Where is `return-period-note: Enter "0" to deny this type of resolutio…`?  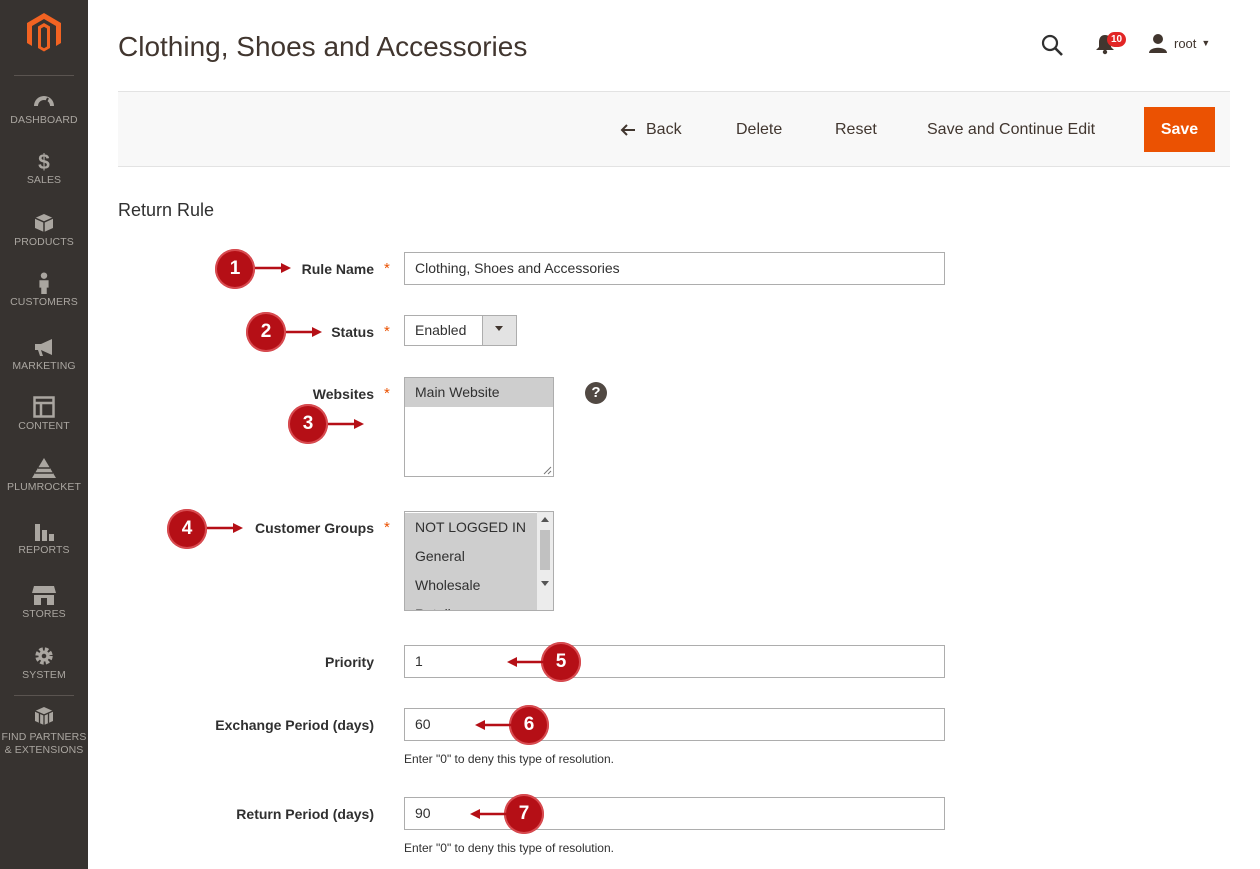 return-period-note: Enter "0" to deny this type of resolutio… is located at coordinates (509, 848).